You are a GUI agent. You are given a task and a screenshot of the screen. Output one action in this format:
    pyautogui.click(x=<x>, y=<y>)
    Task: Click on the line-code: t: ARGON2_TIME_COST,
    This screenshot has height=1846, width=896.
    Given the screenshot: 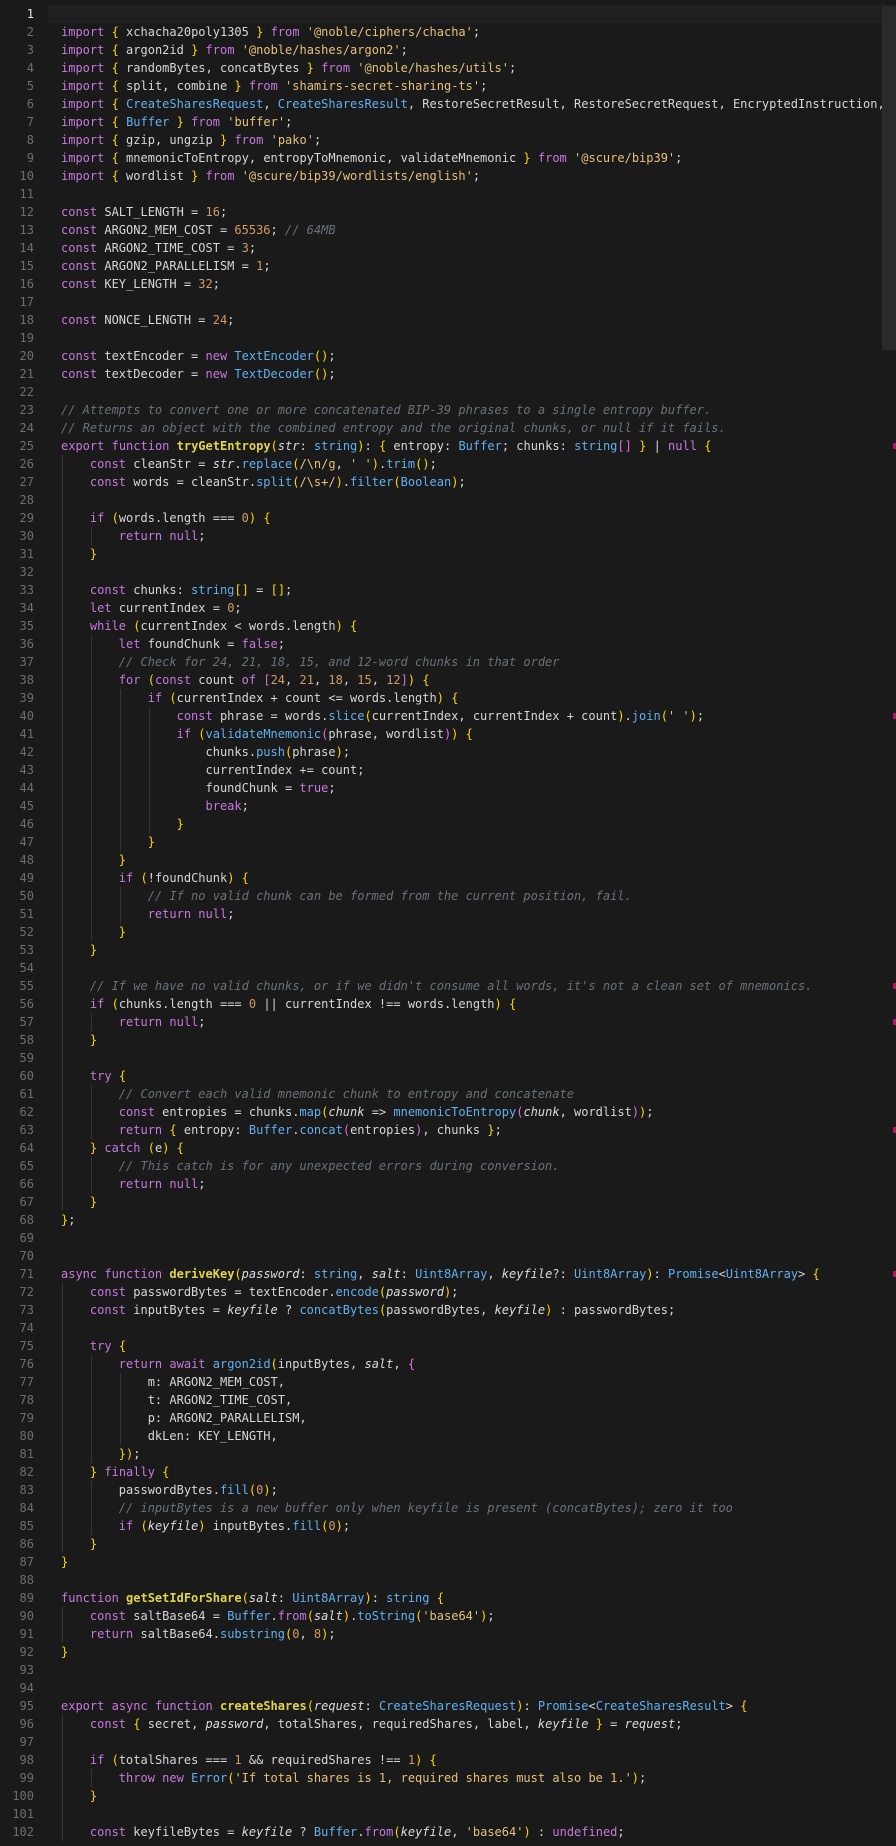 What is the action you would take?
    pyautogui.click(x=177, y=1400)
    